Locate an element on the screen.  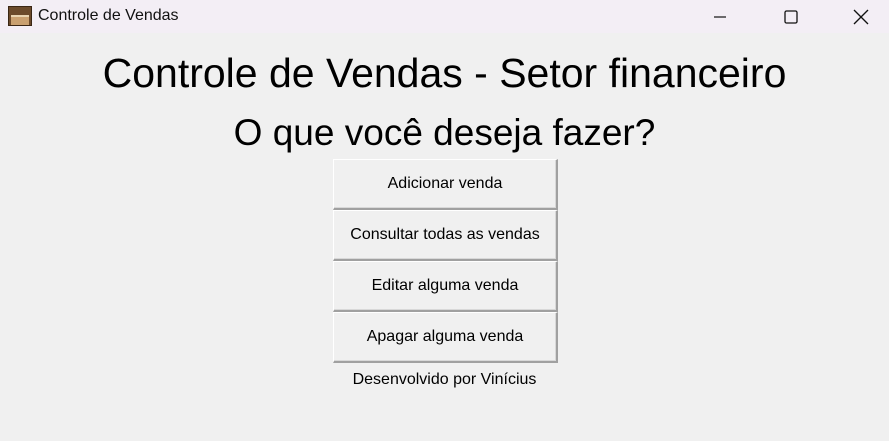
edit-sale-button: Editar alguma venda is located at coordinates (445, 286).